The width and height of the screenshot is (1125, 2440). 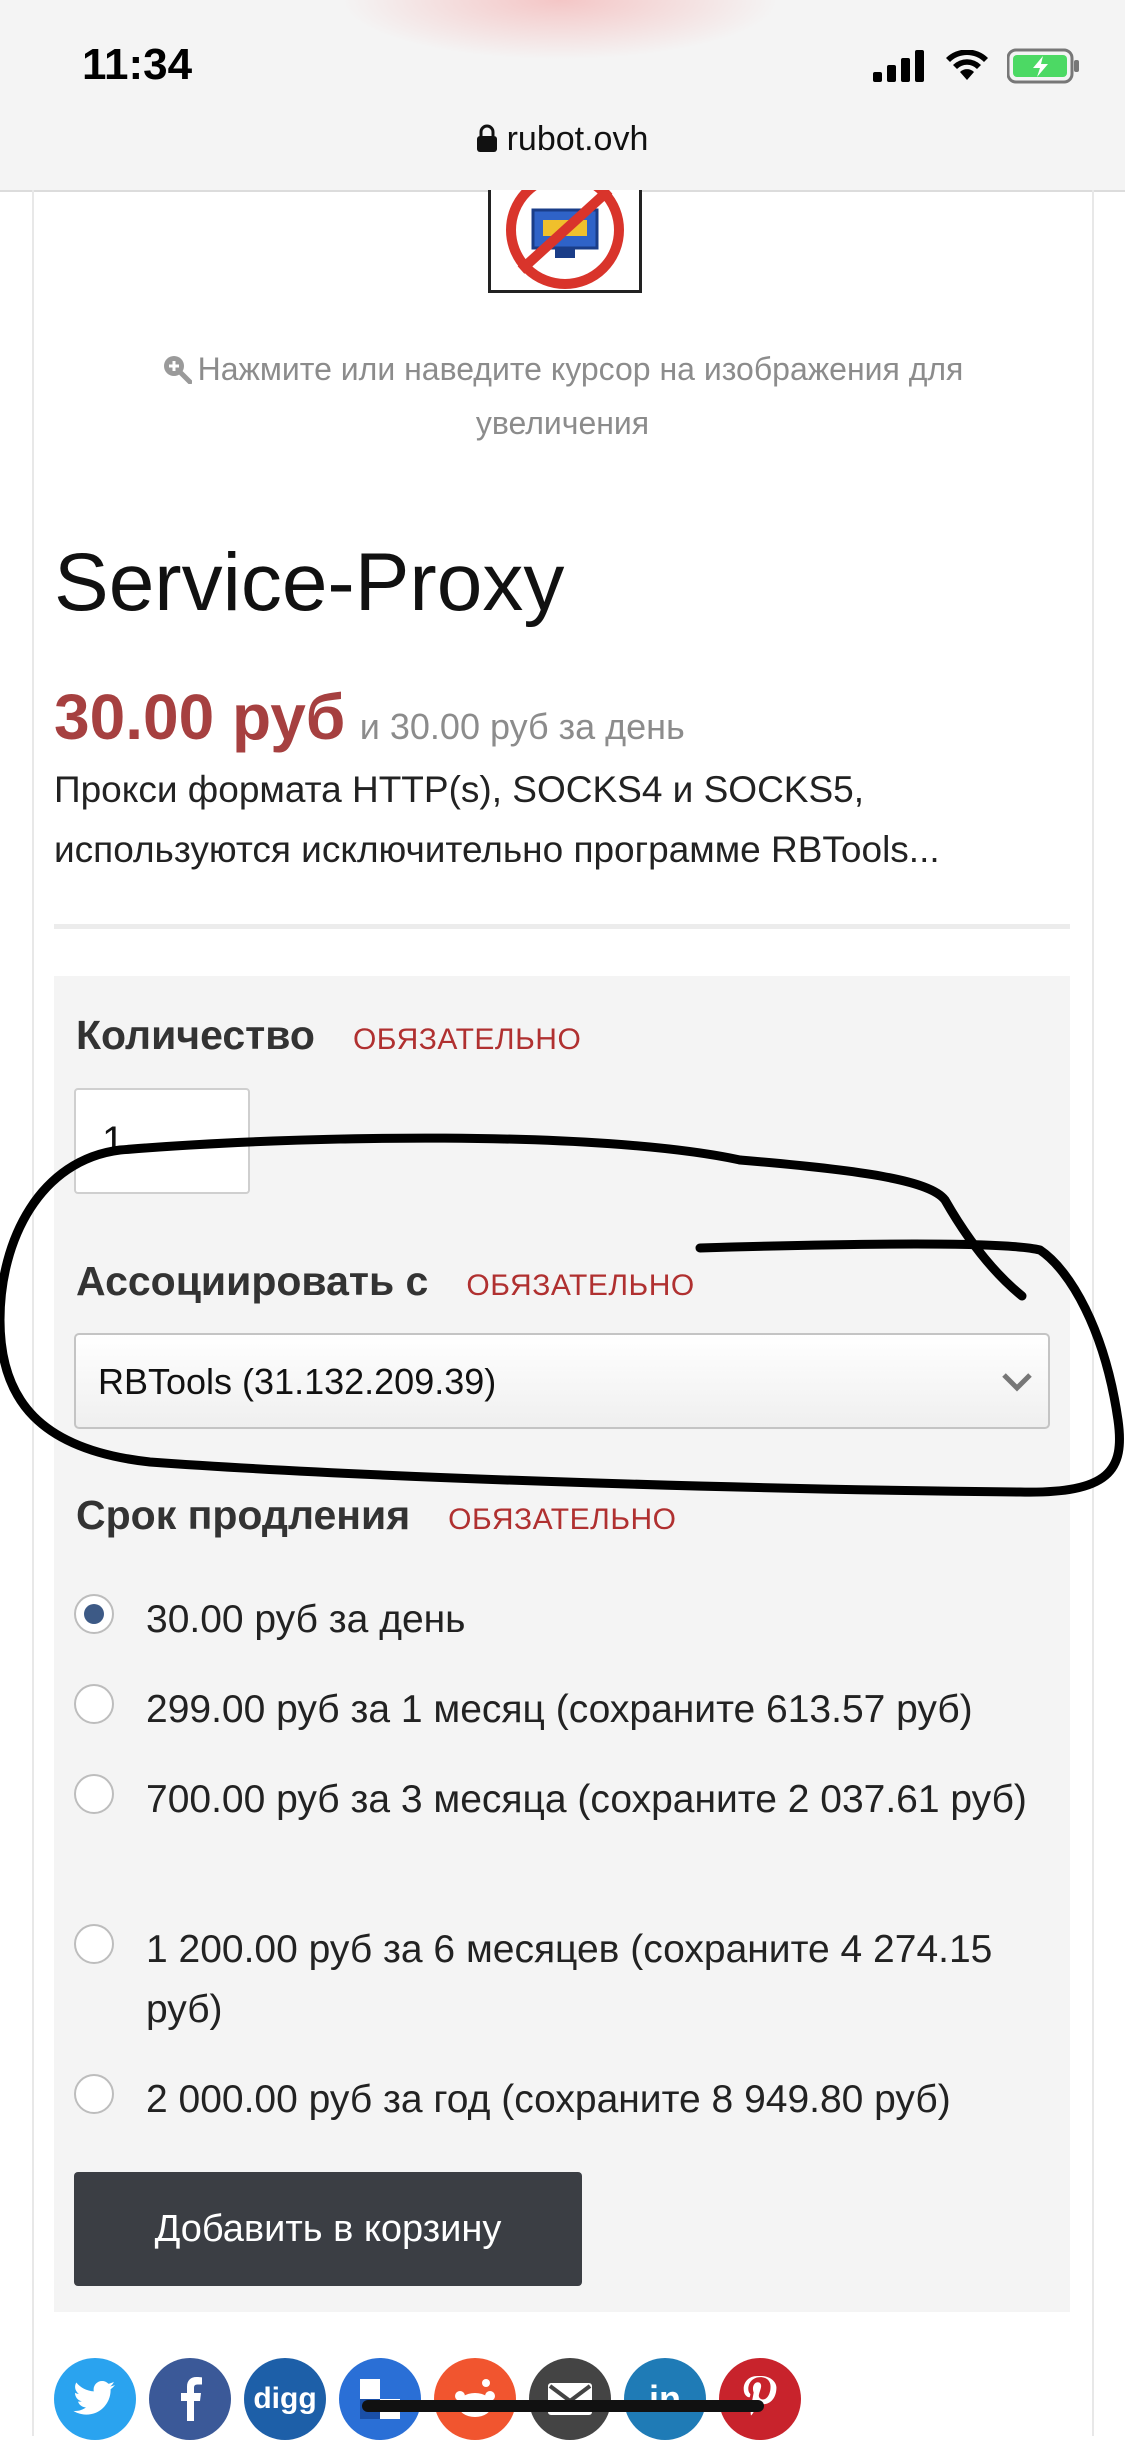 What do you see at coordinates (137, 64) in the screenshot?
I see `status-time: 11:34` at bounding box center [137, 64].